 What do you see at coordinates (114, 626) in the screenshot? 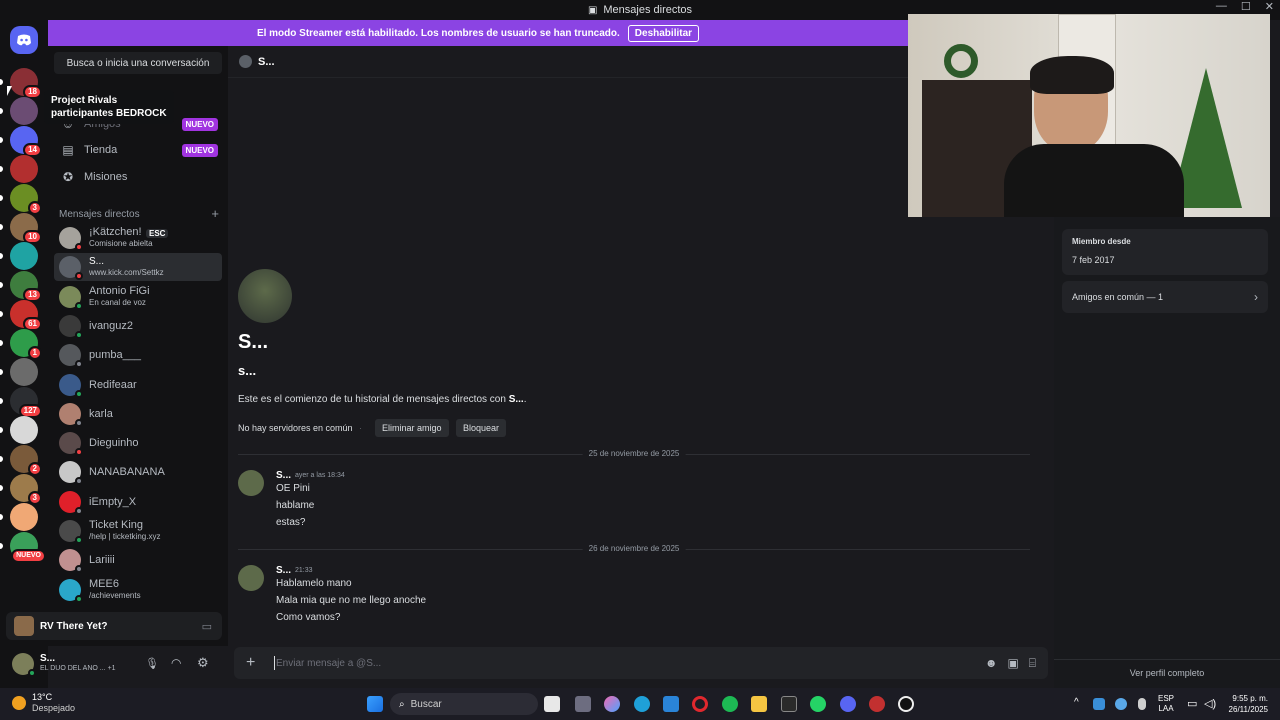
I see `activity-panel: RV There Yet? ▭` at bounding box center [114, 626].